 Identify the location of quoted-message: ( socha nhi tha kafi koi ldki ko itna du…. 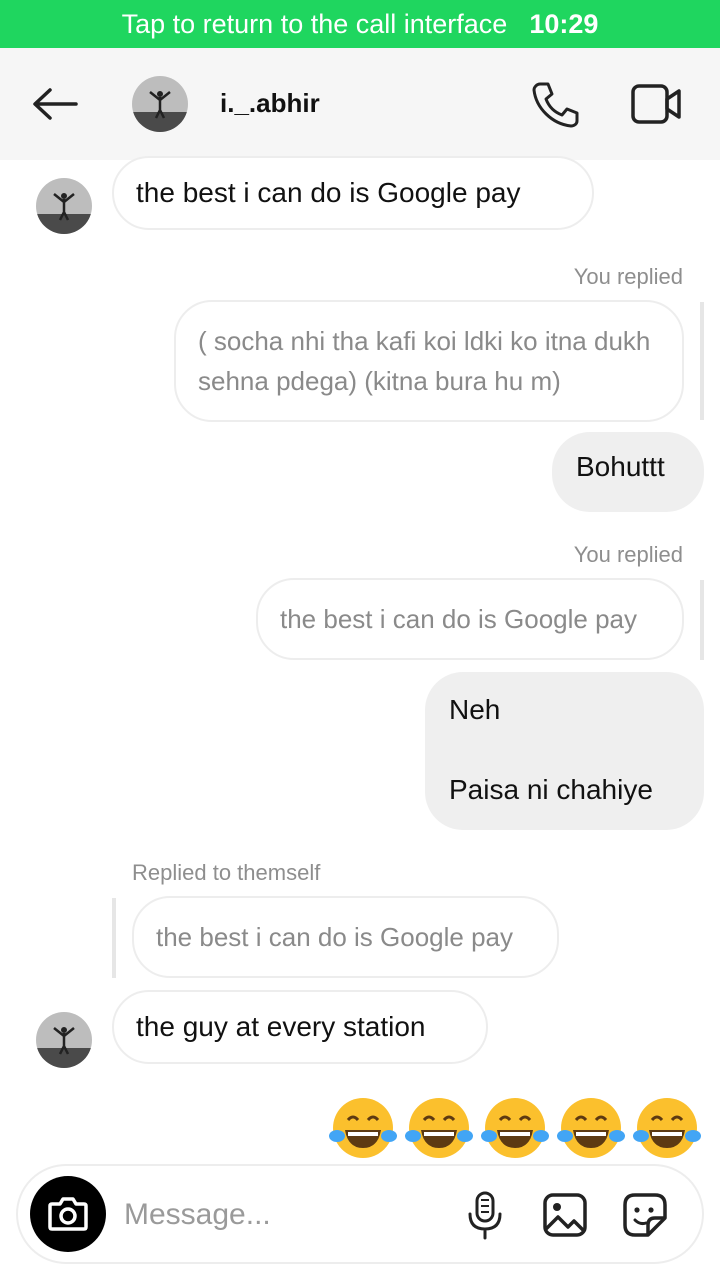
(429, 361).